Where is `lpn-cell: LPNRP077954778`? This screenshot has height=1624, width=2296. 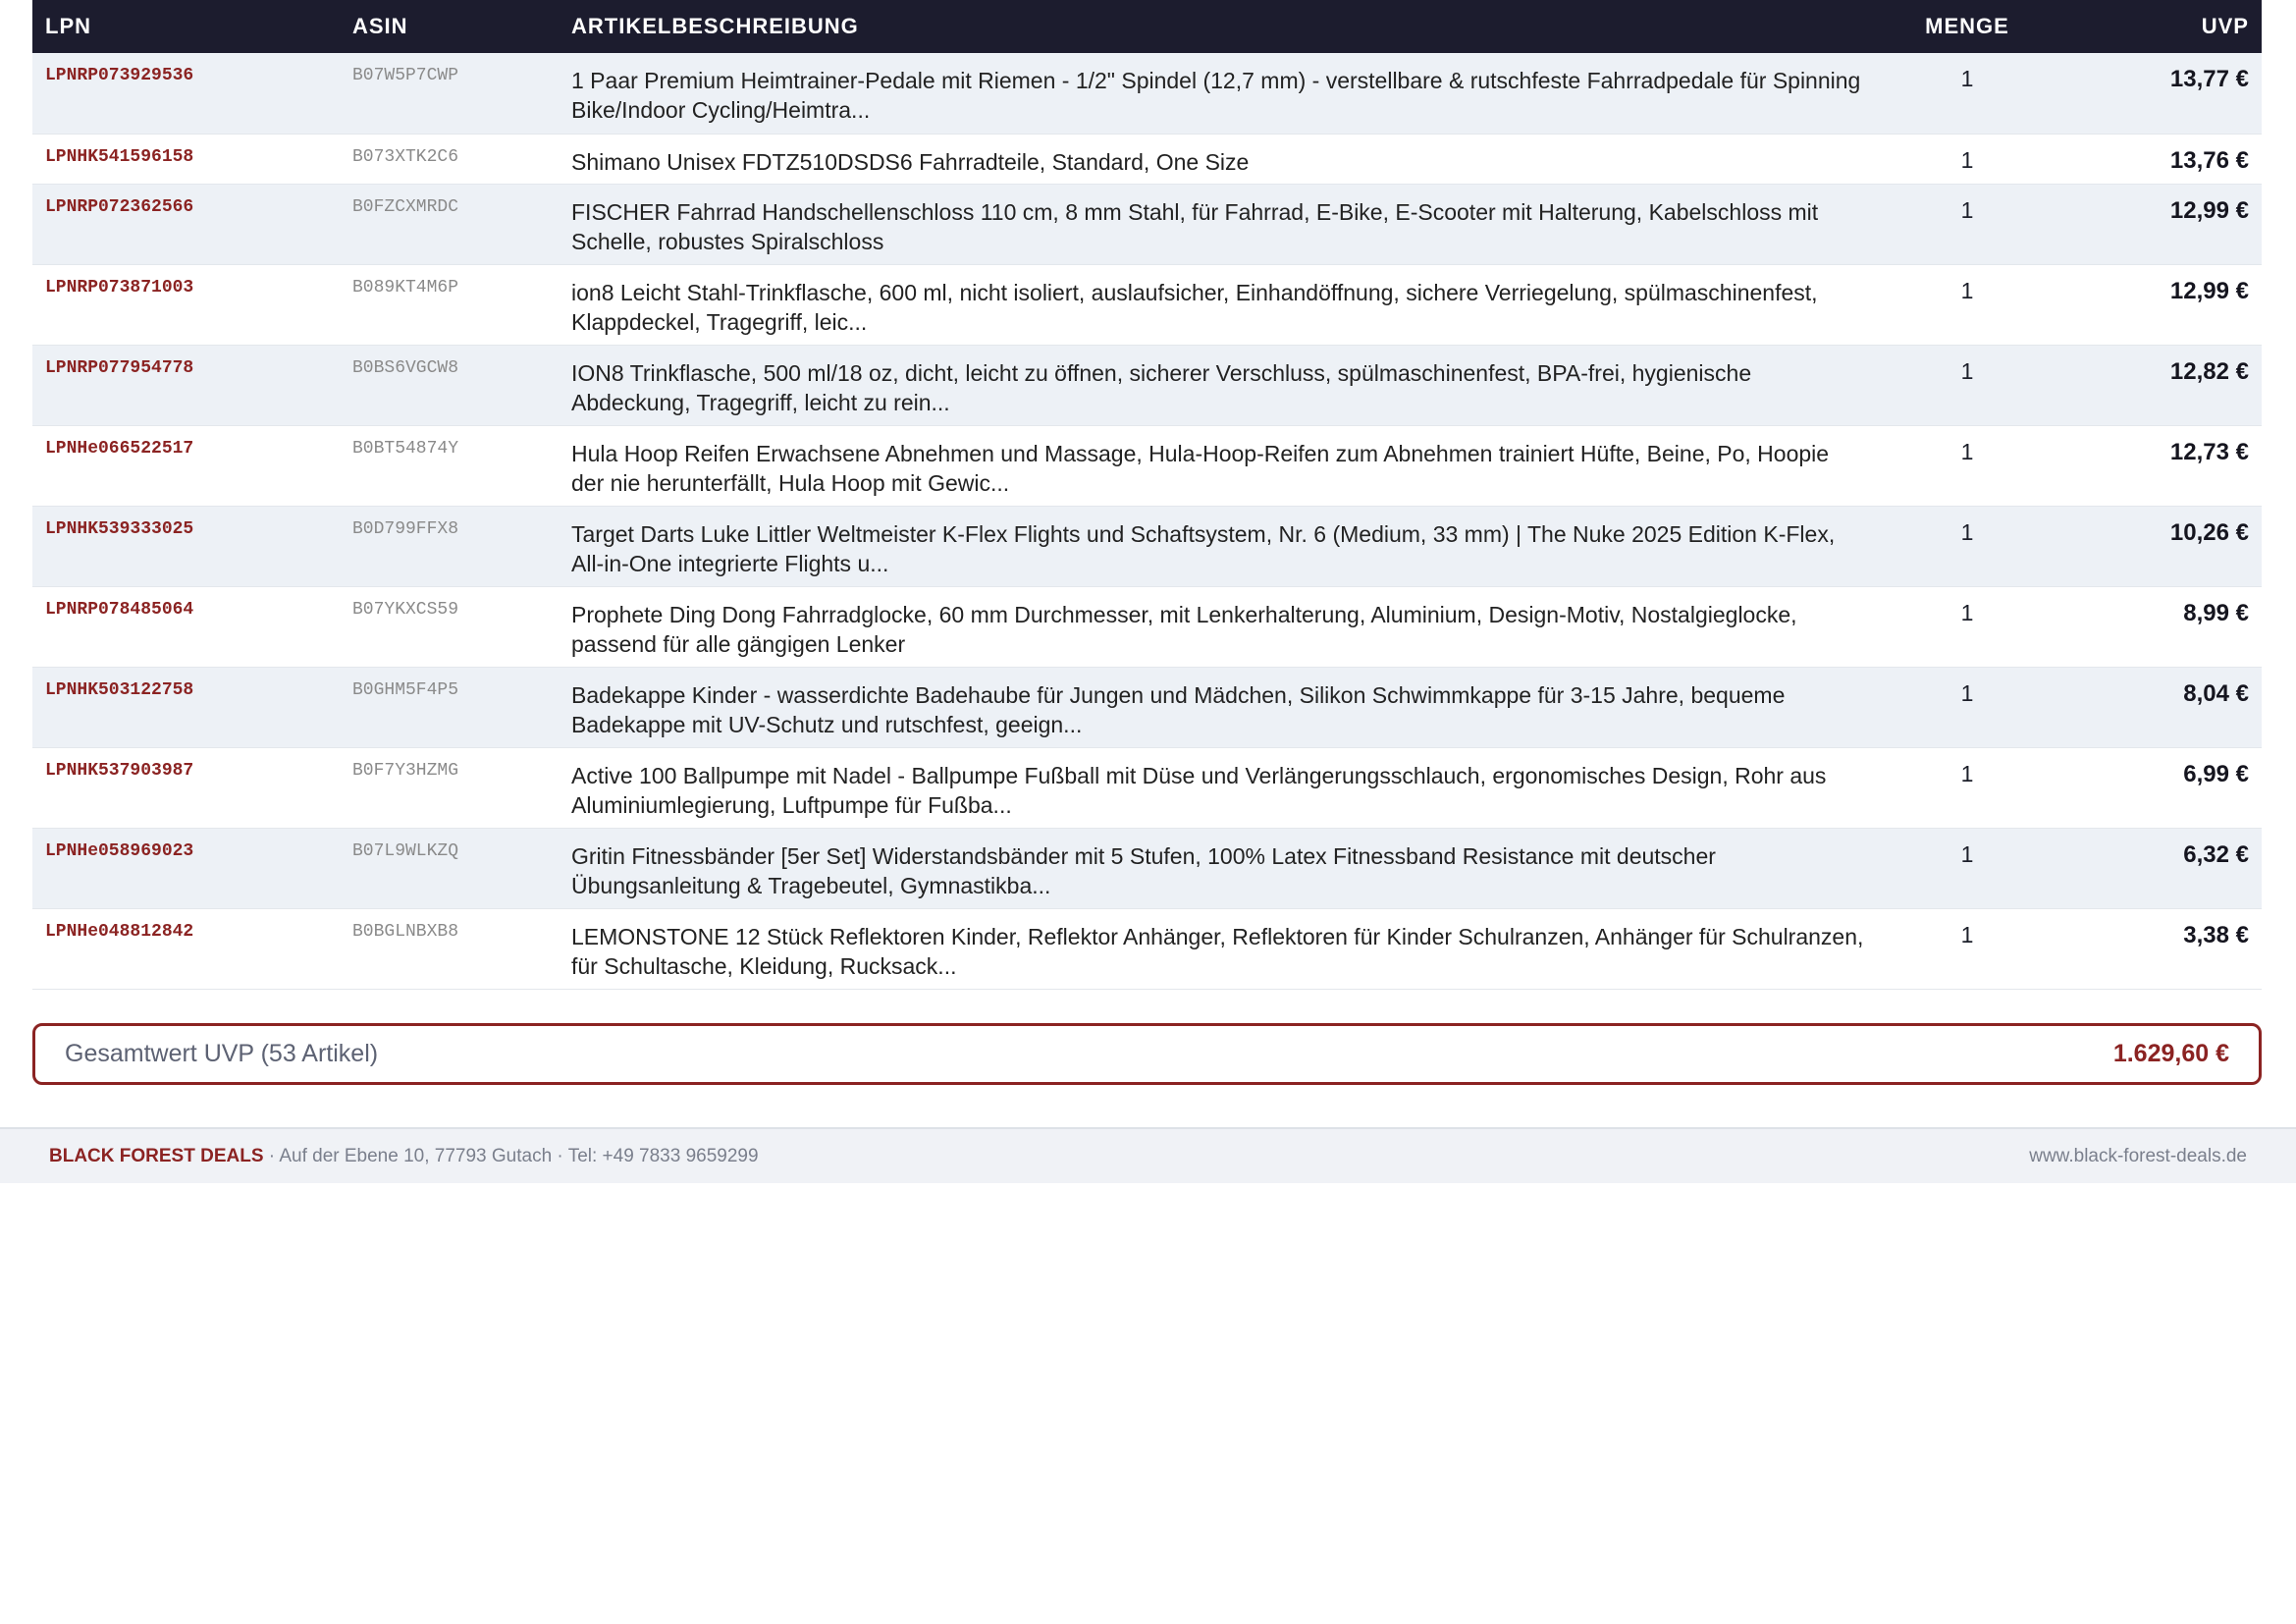 lpn-cell: LPNRP077954778 is located at coordinates (186, 385).